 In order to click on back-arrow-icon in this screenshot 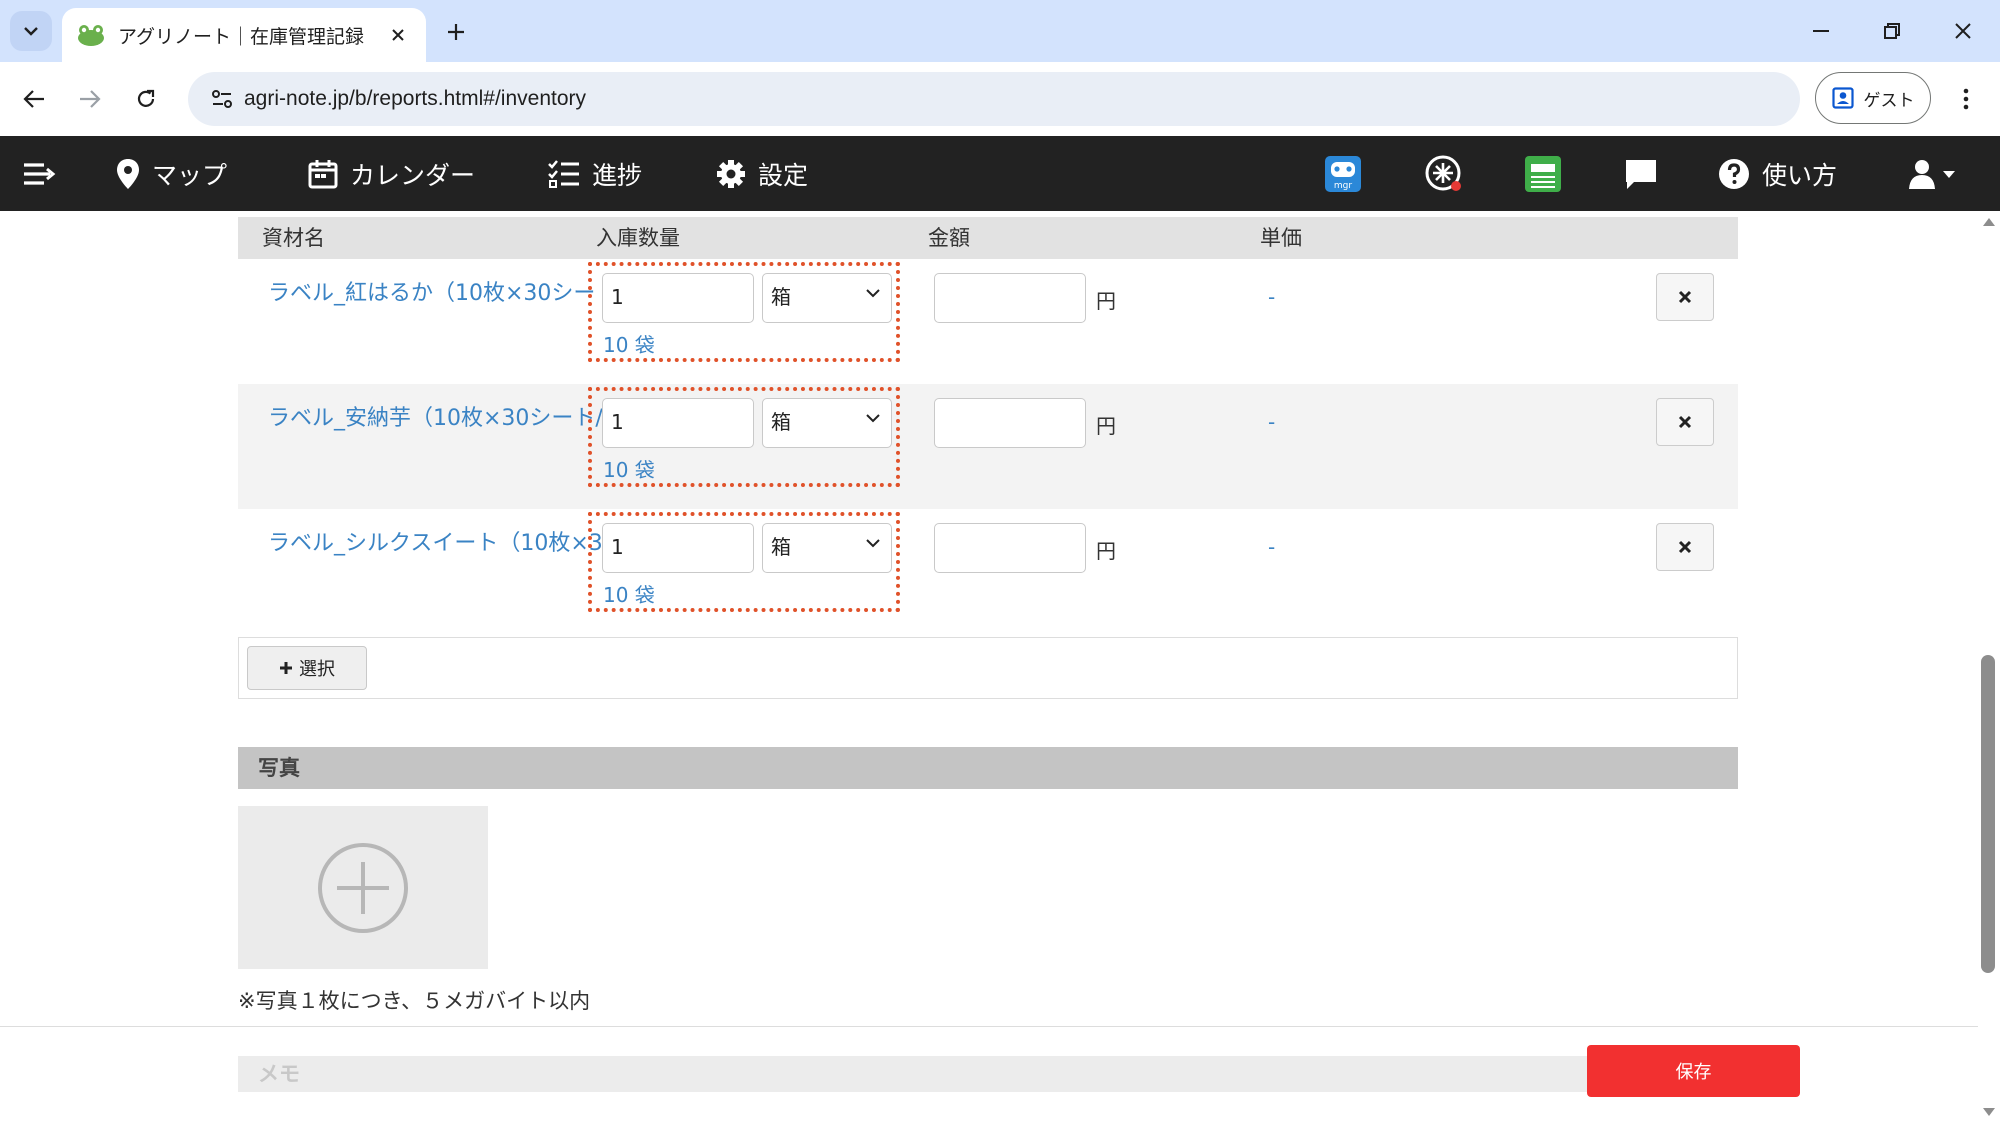, I will do `click(34, 99)`.